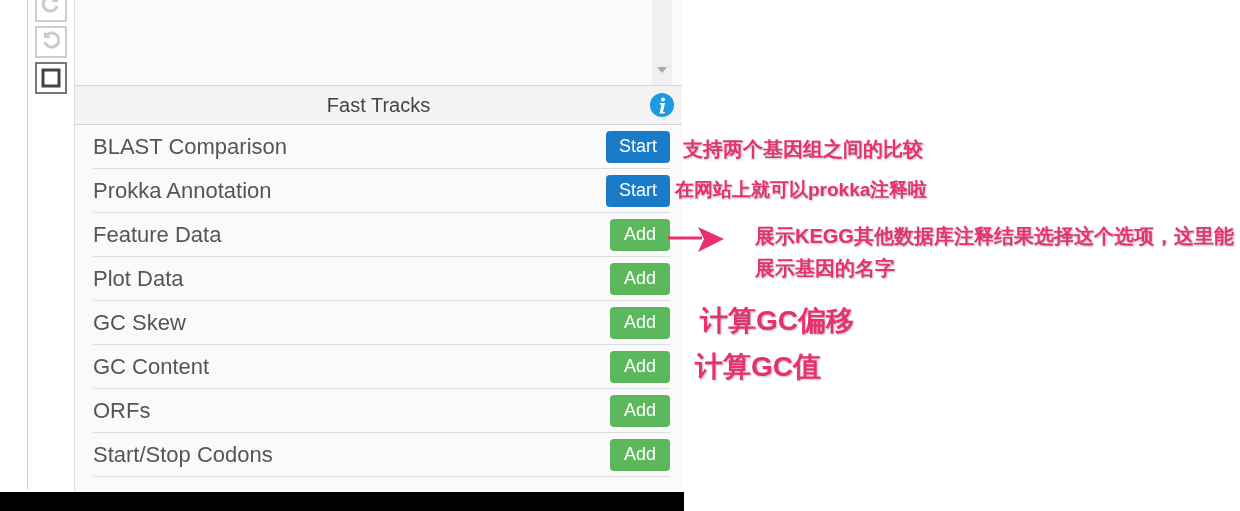 The width and height of the screenshot is (1240, 511). Describe the element at coordinates (190, 147) in the screenshot. I see `track-label: BLAST Comparison` at that location.